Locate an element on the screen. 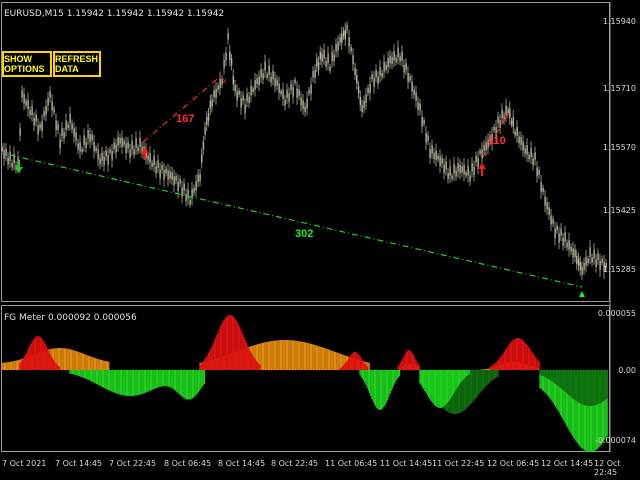  indicator-value-label: -0.000074 is located at coordinates (615, 440).